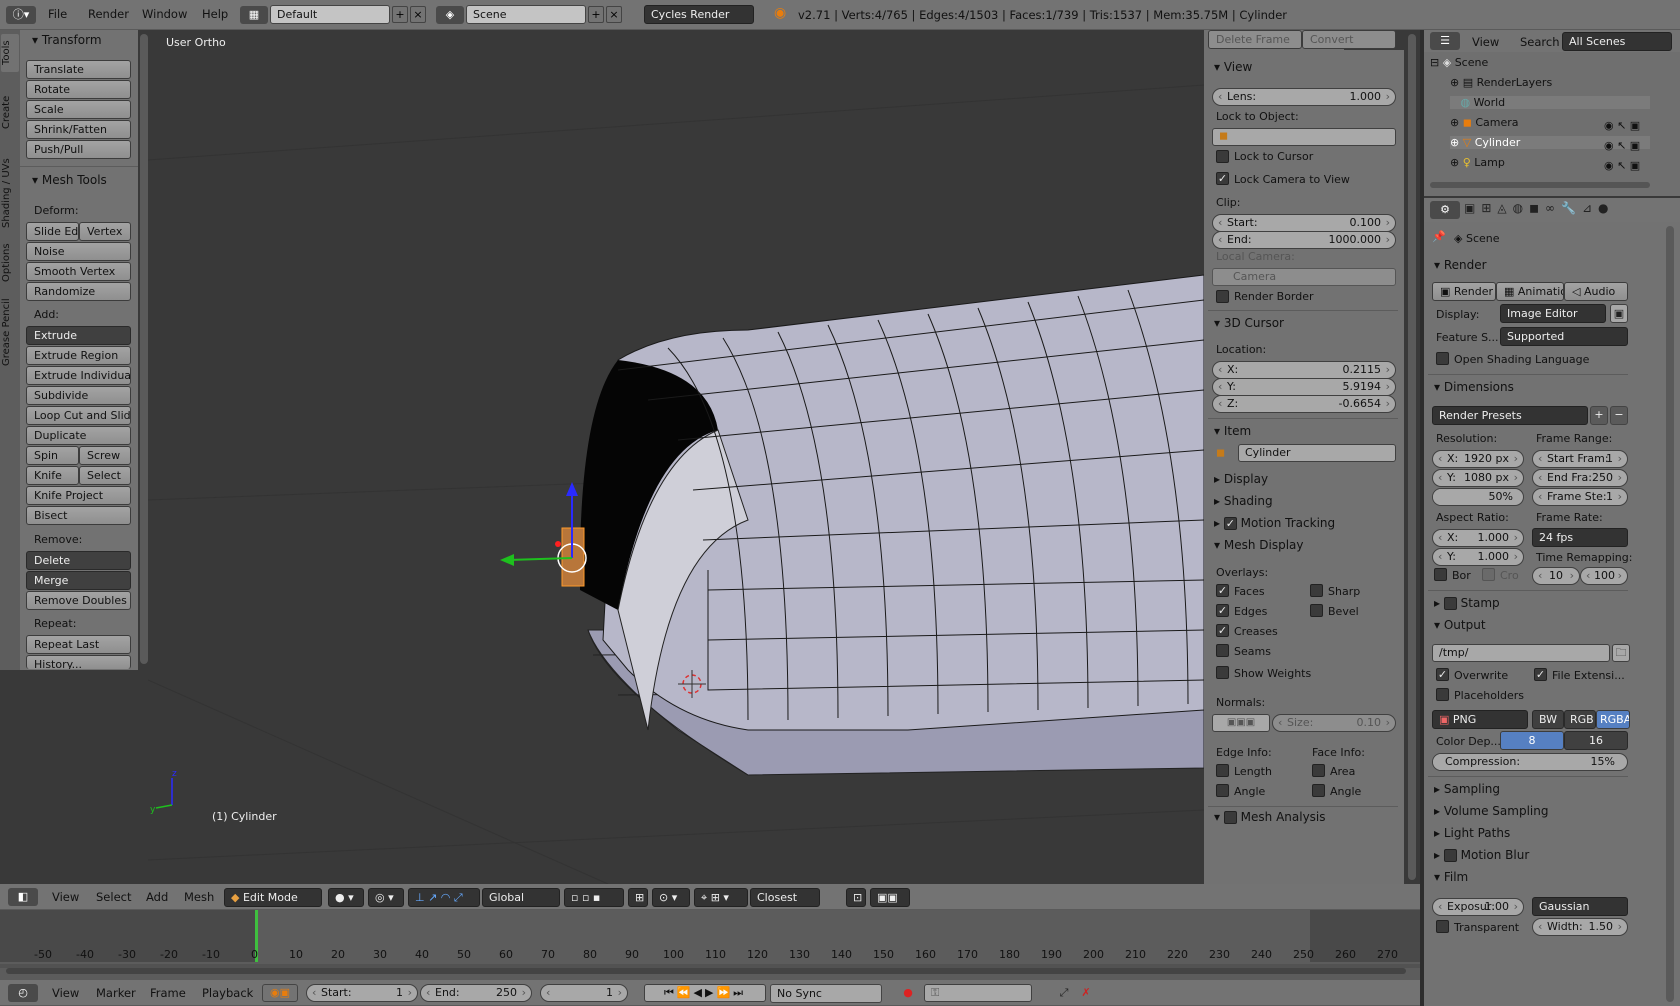 The height and width of the screenshot is (1006, 1680). I want to click on normals-vertex-icon: ▣▣▣, so click(1241, 723).